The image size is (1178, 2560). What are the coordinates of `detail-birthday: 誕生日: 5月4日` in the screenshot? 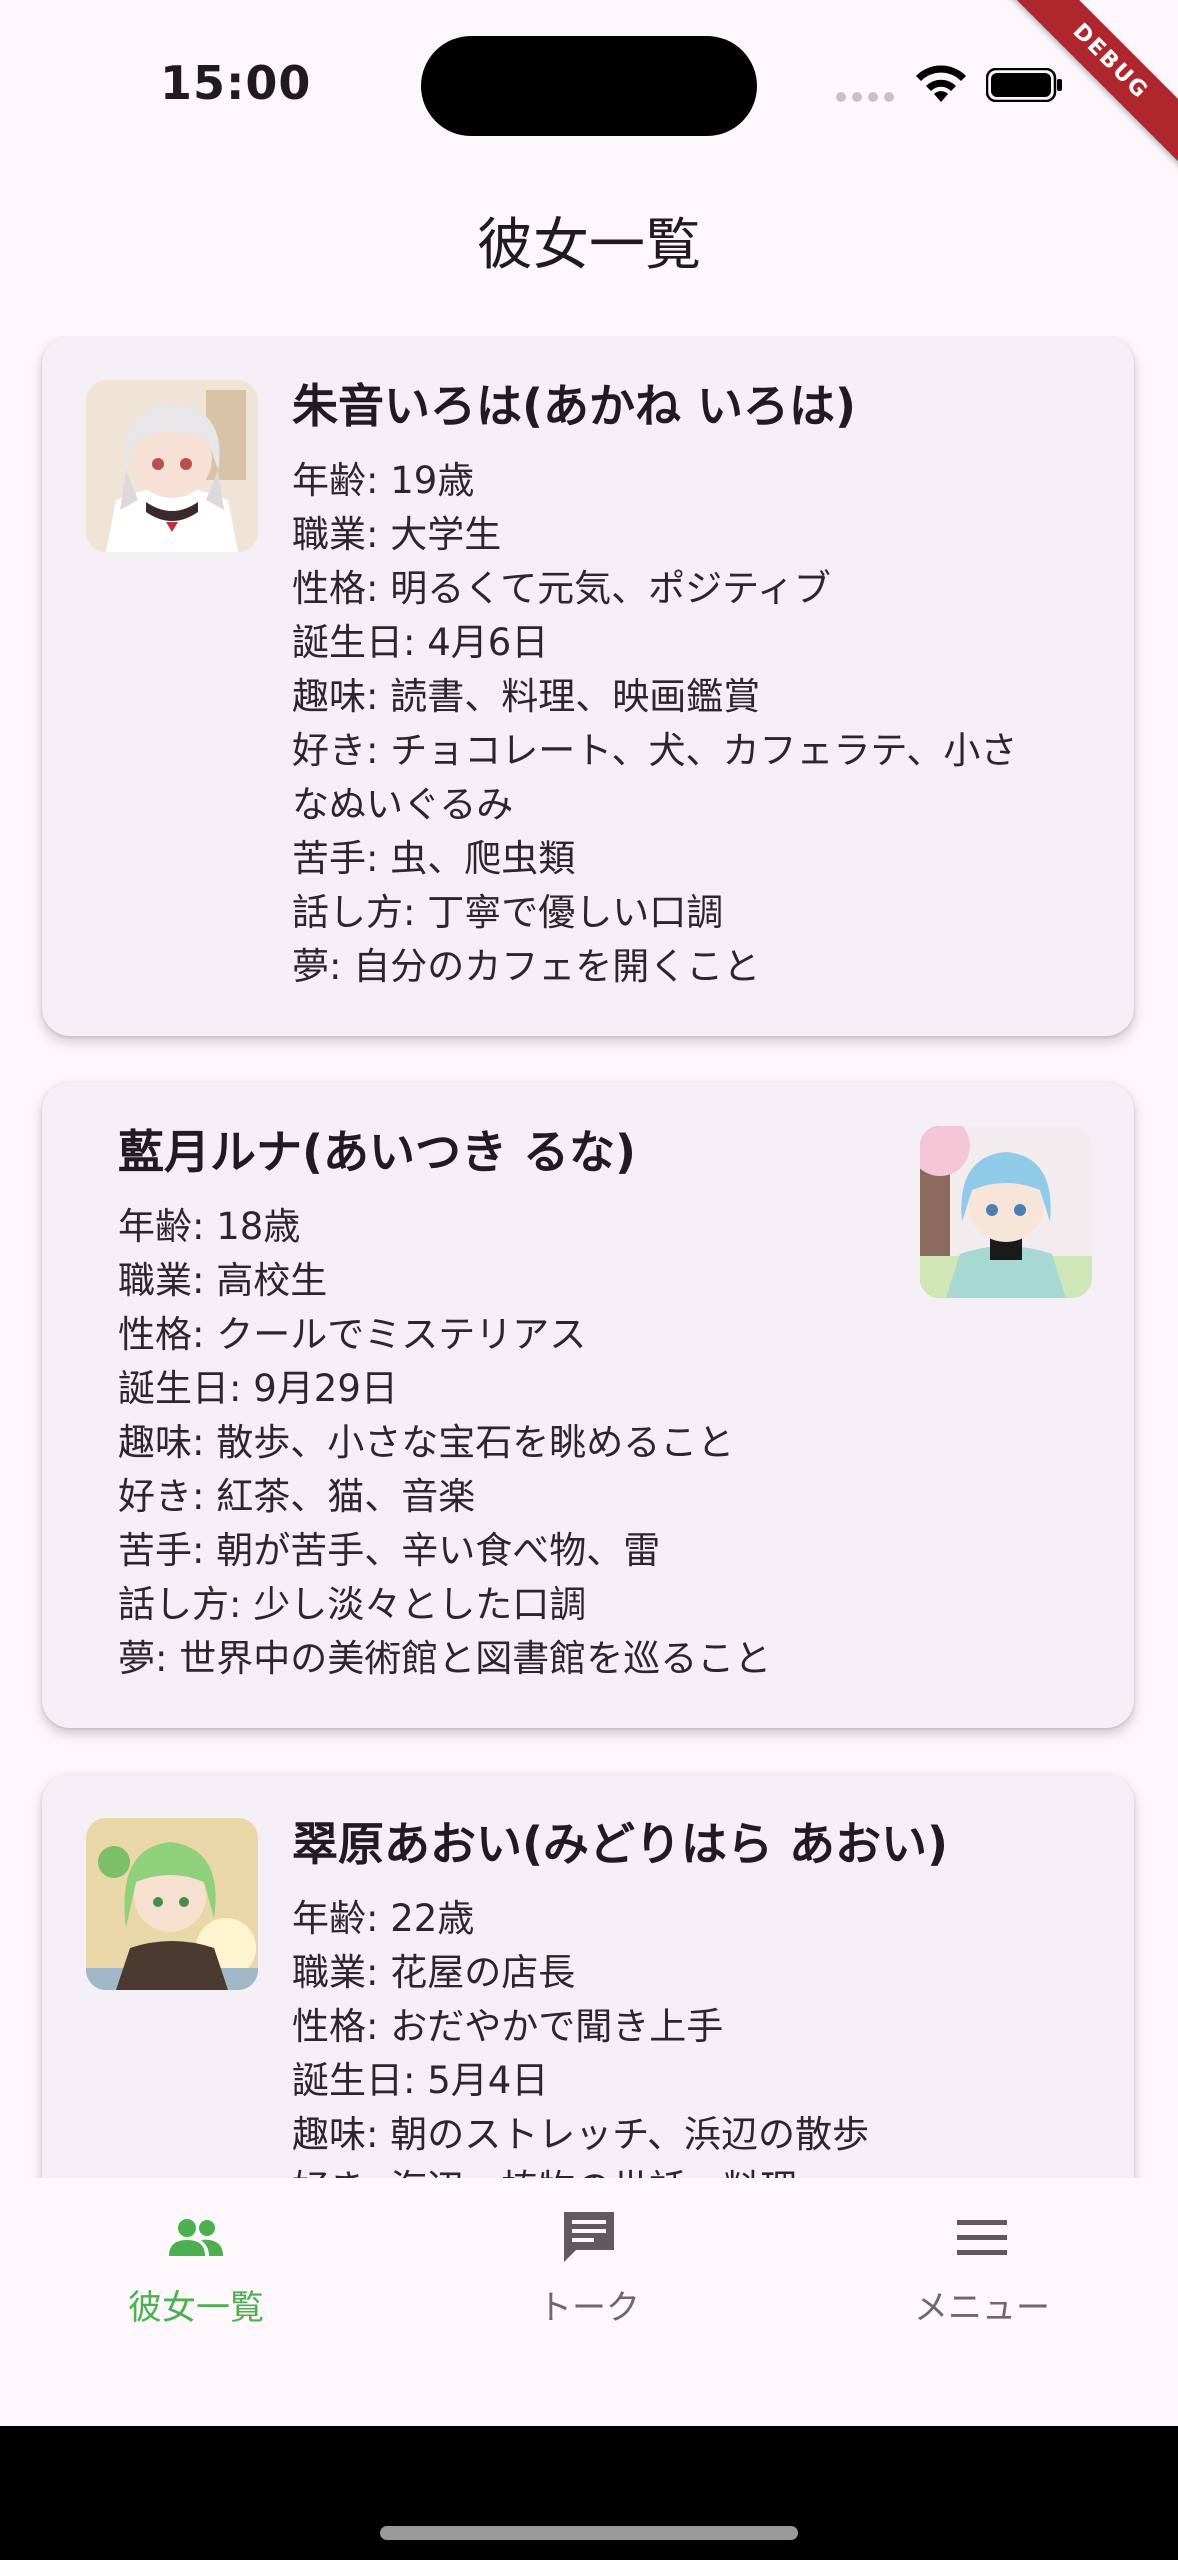 It's located at (420, 2080).